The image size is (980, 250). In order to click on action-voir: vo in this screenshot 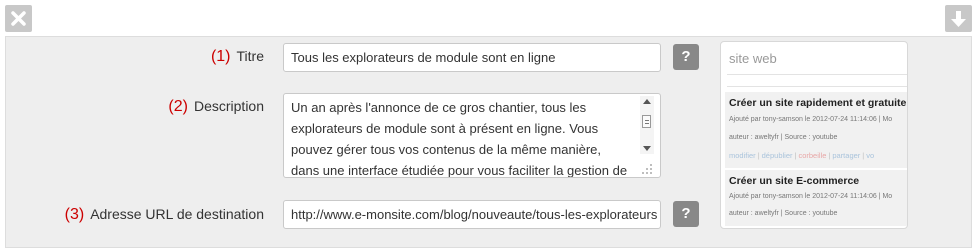, I will do `click(870, 155)`.